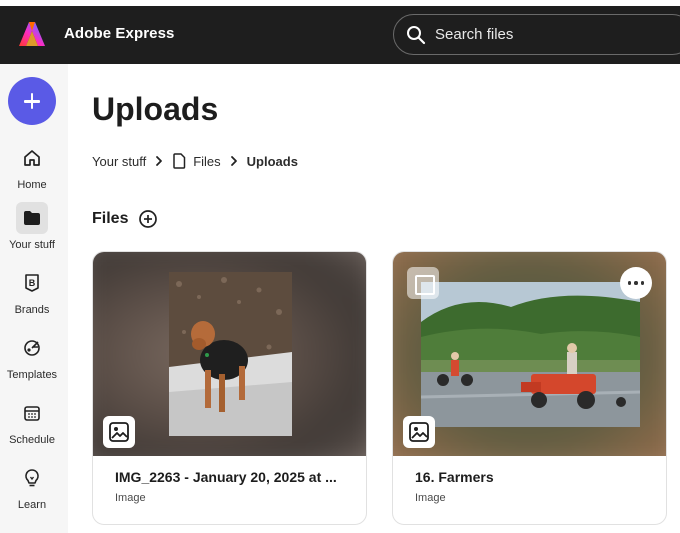  What do you see at coordinates (230, 354) in the screenshot?
I see `dog-photo` at bounding box center [230, 354].